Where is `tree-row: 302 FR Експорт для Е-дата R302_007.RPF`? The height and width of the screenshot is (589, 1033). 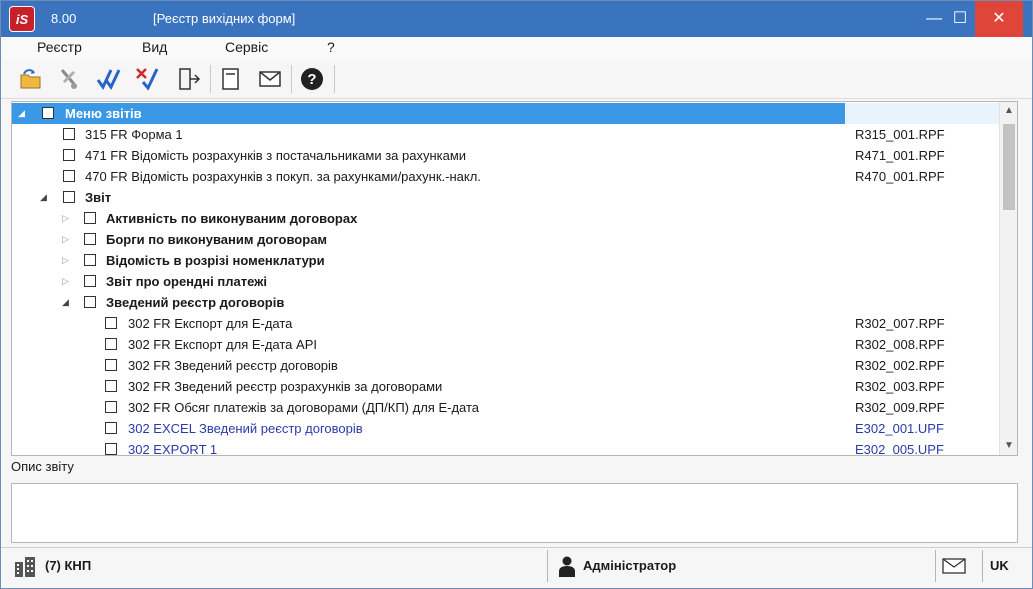 tree-row: 302 FR Експорт для Е-дата R302_007.RPF is located at coordinates (505, 323).